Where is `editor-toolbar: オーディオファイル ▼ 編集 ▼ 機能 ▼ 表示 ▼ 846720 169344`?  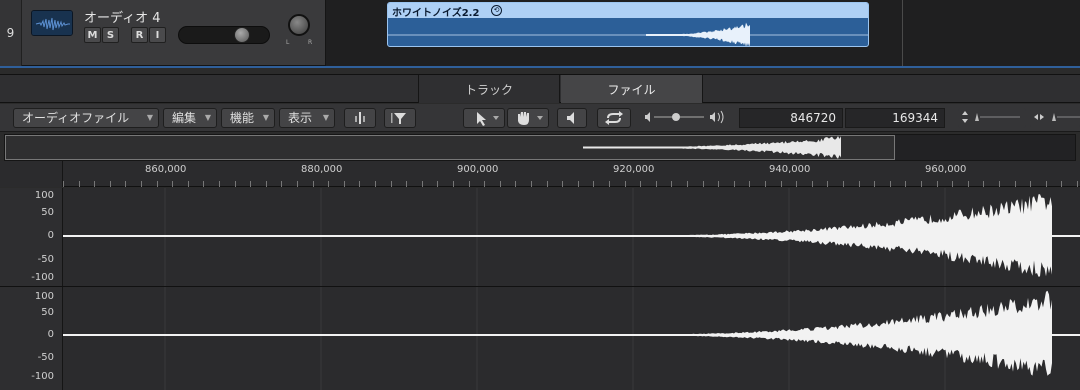 editor-toolbar: オーディオファイル ▼ 編集 ▼ 機能 ▼ 表示 ▼ 846720 169344 is located at coordinates (540, 118).